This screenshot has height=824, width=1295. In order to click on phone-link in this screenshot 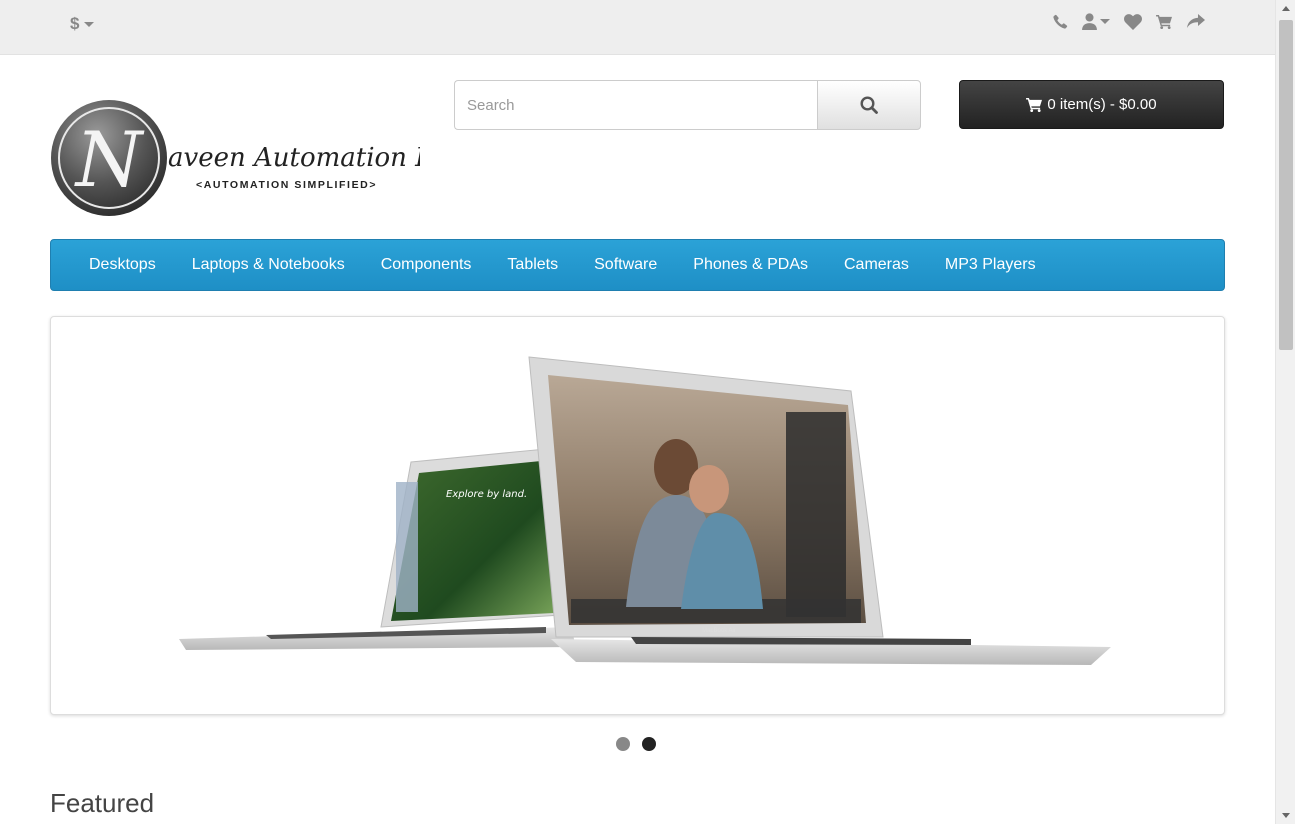, I will do `click(1060, 21)`.